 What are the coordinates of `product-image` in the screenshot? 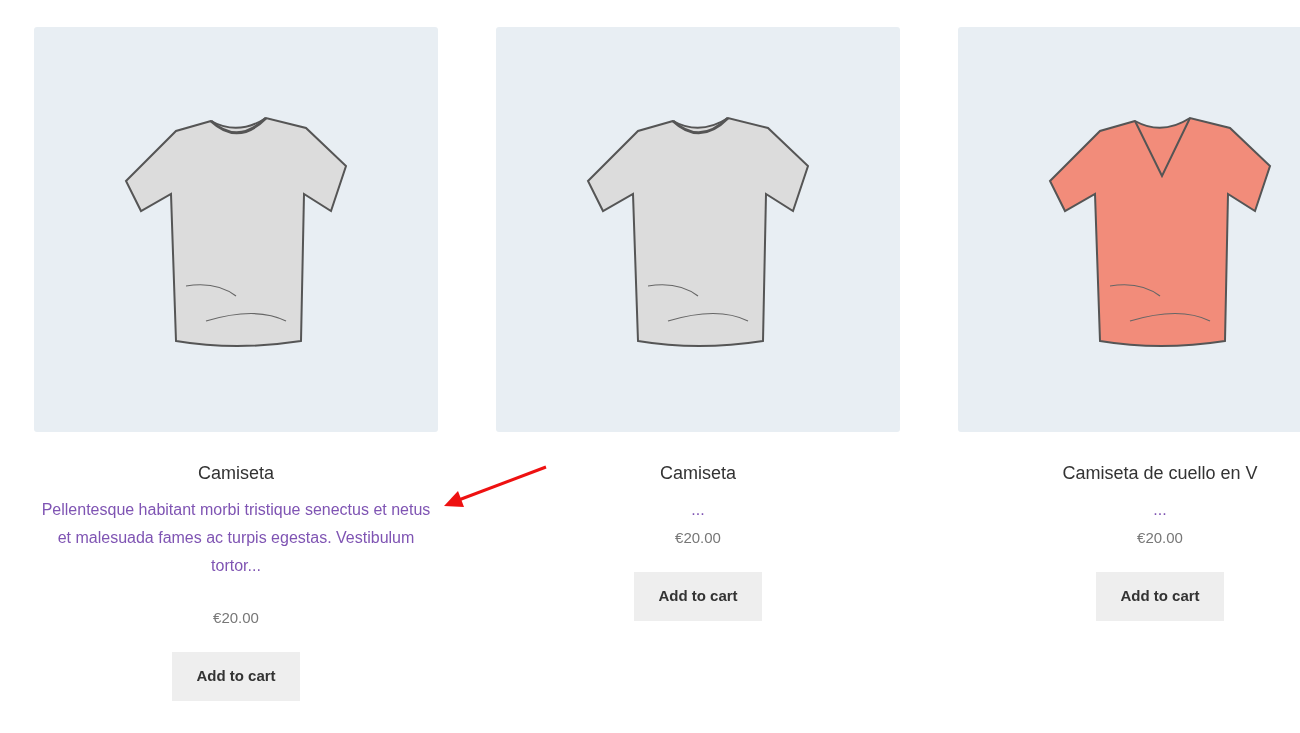 It's located at (1129, 229).